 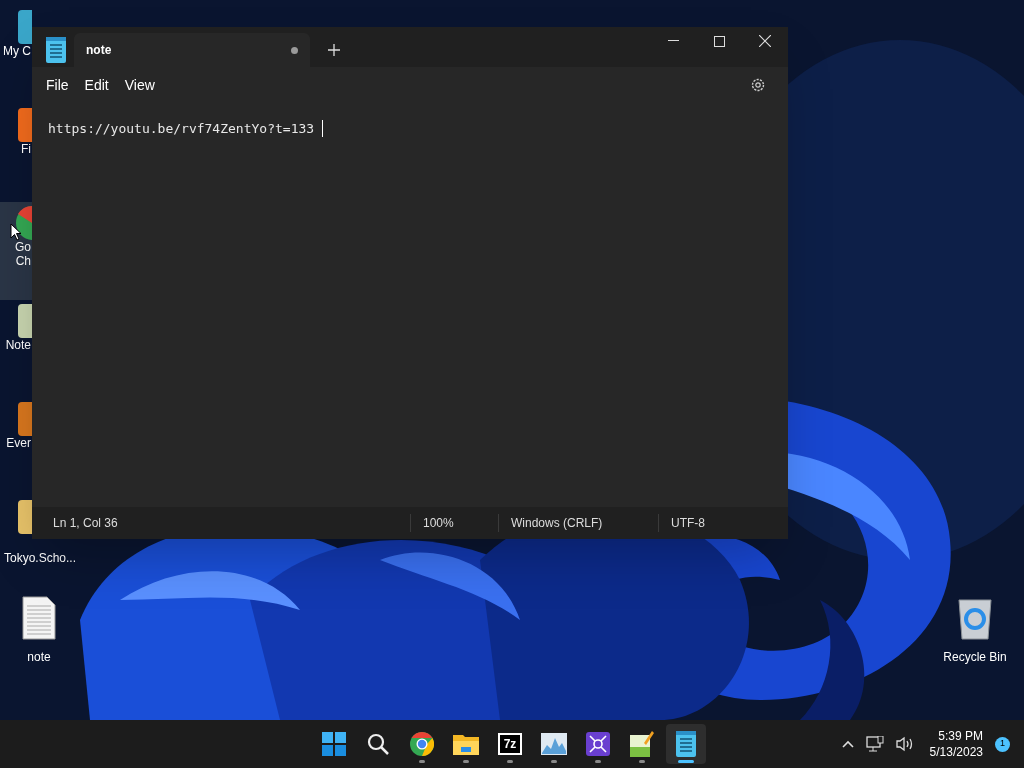 I want to click on document-tab: note, so click(x=192, y=50).